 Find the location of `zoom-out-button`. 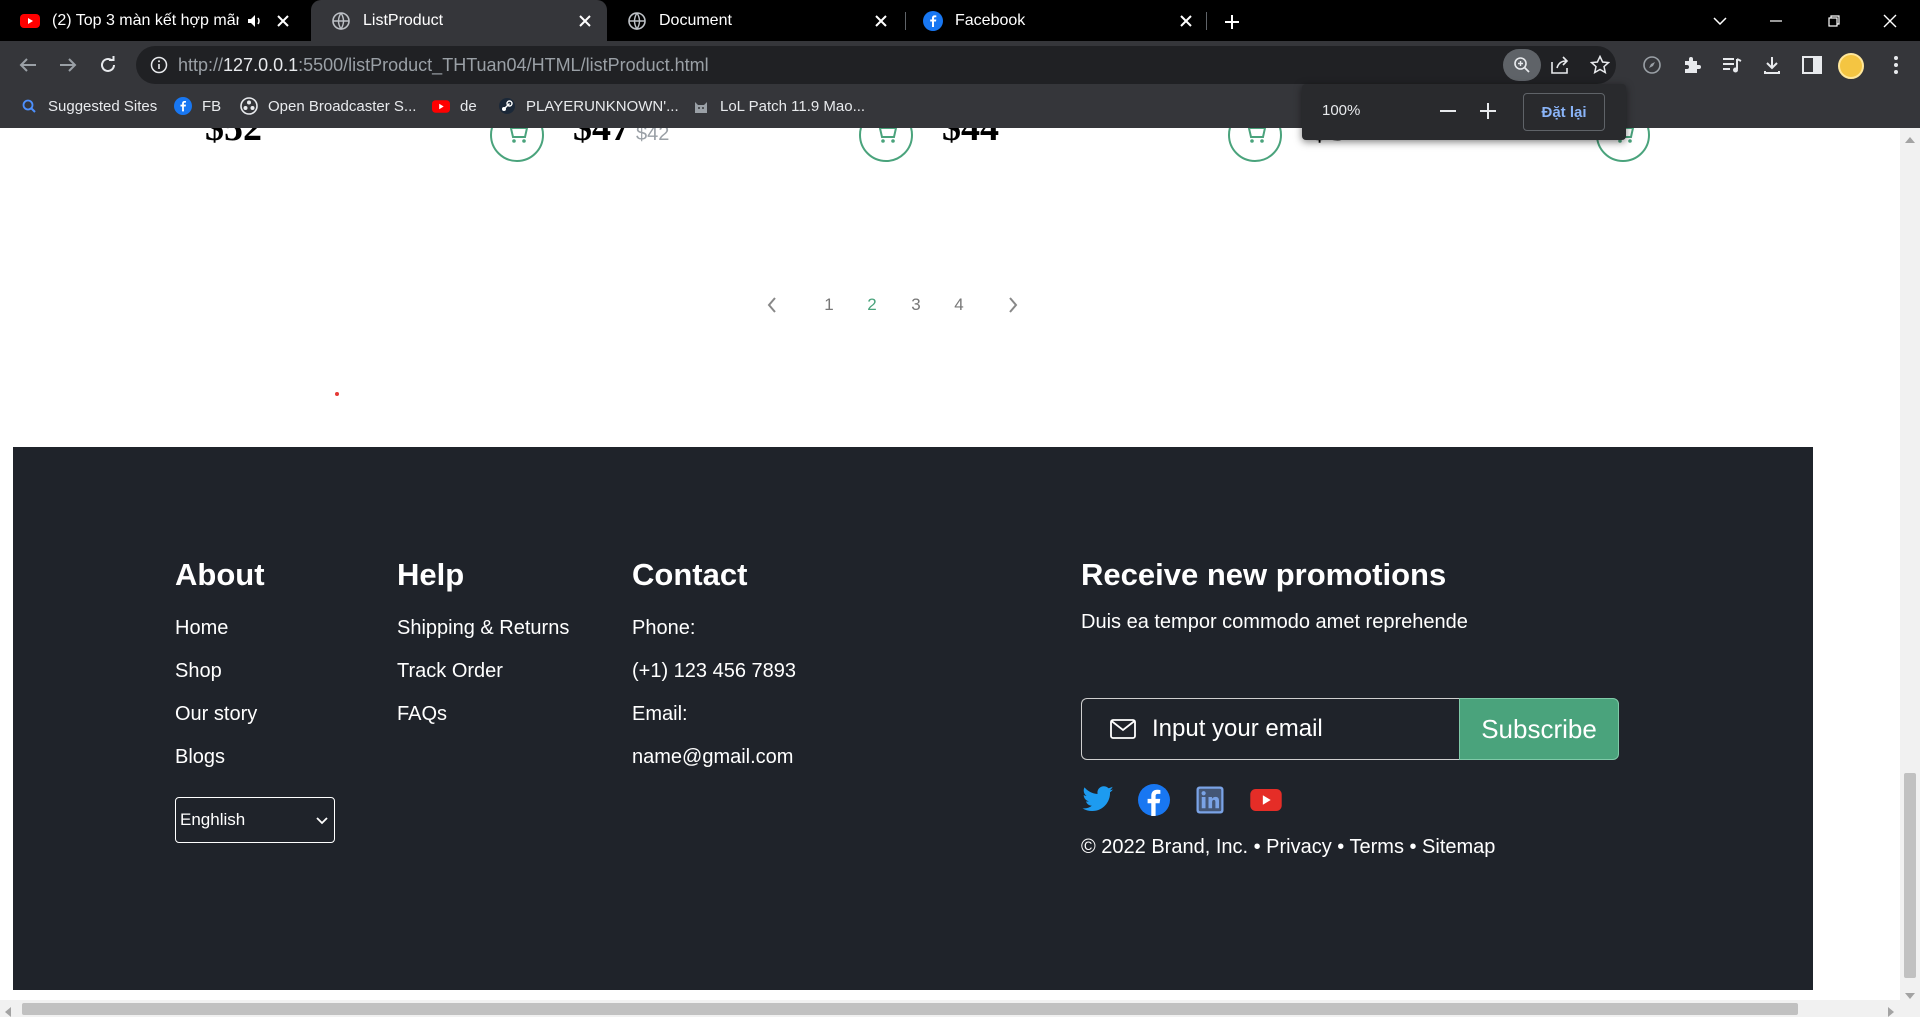

zoom-out-button is located at coordinates (1448, 111).